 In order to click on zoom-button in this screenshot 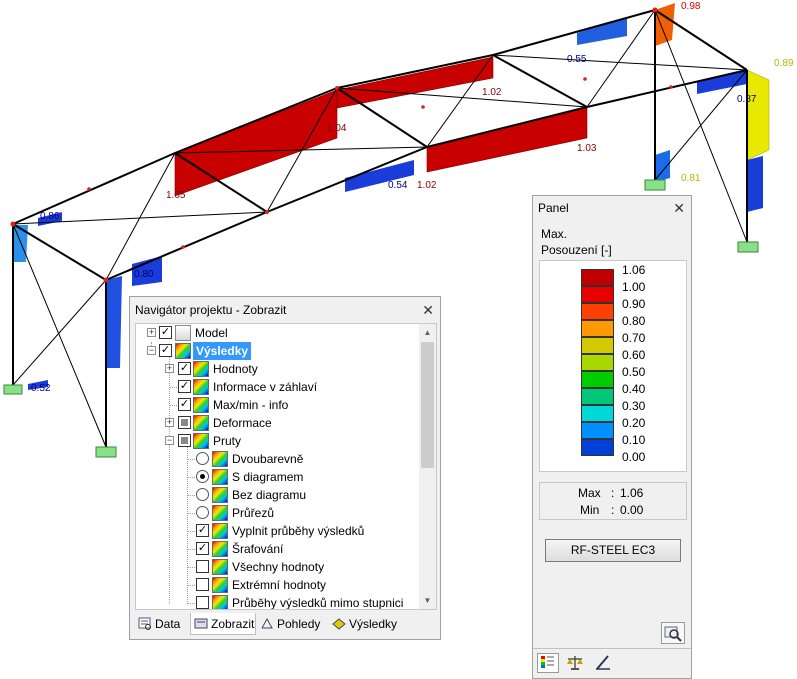, I will do `click(673, 633)`.